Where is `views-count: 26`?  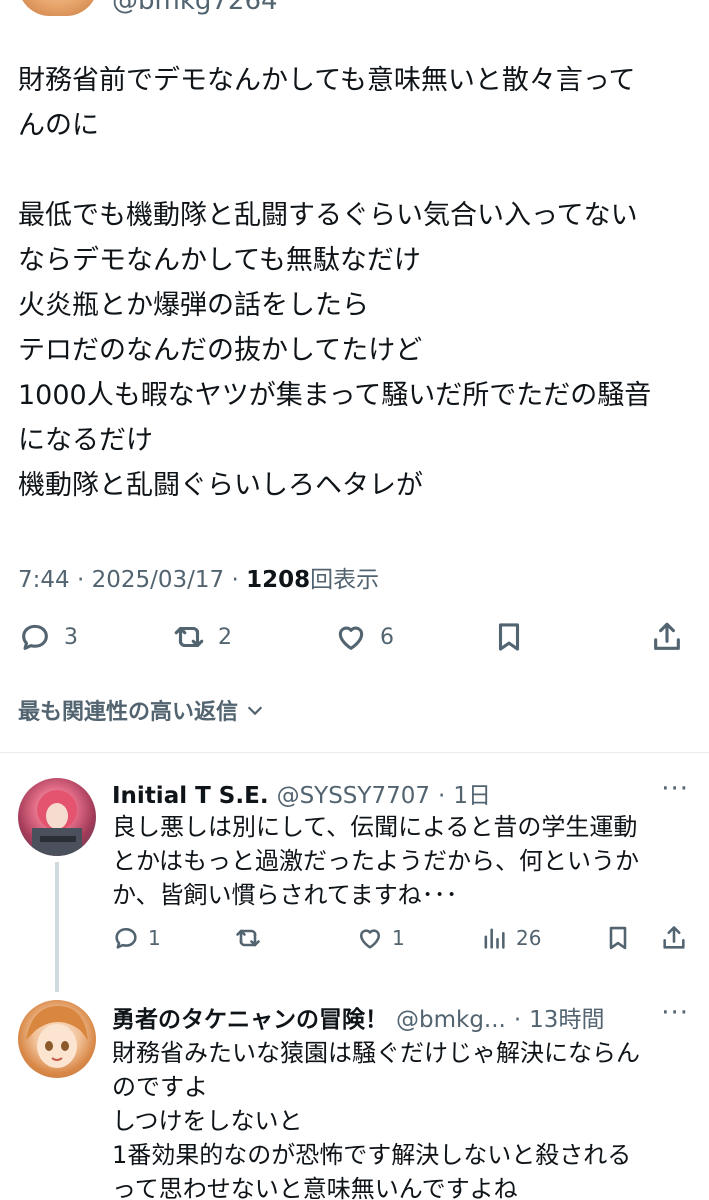
views-count: 26 is located at coordinates (529, 938).